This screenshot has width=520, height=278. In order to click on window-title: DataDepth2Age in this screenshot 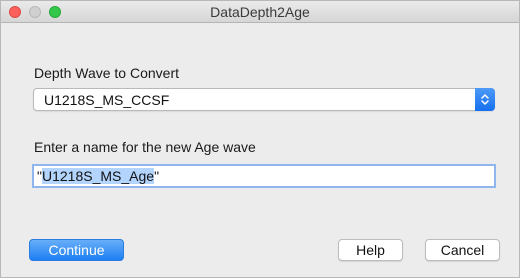, I will do `click(260, 12)`.